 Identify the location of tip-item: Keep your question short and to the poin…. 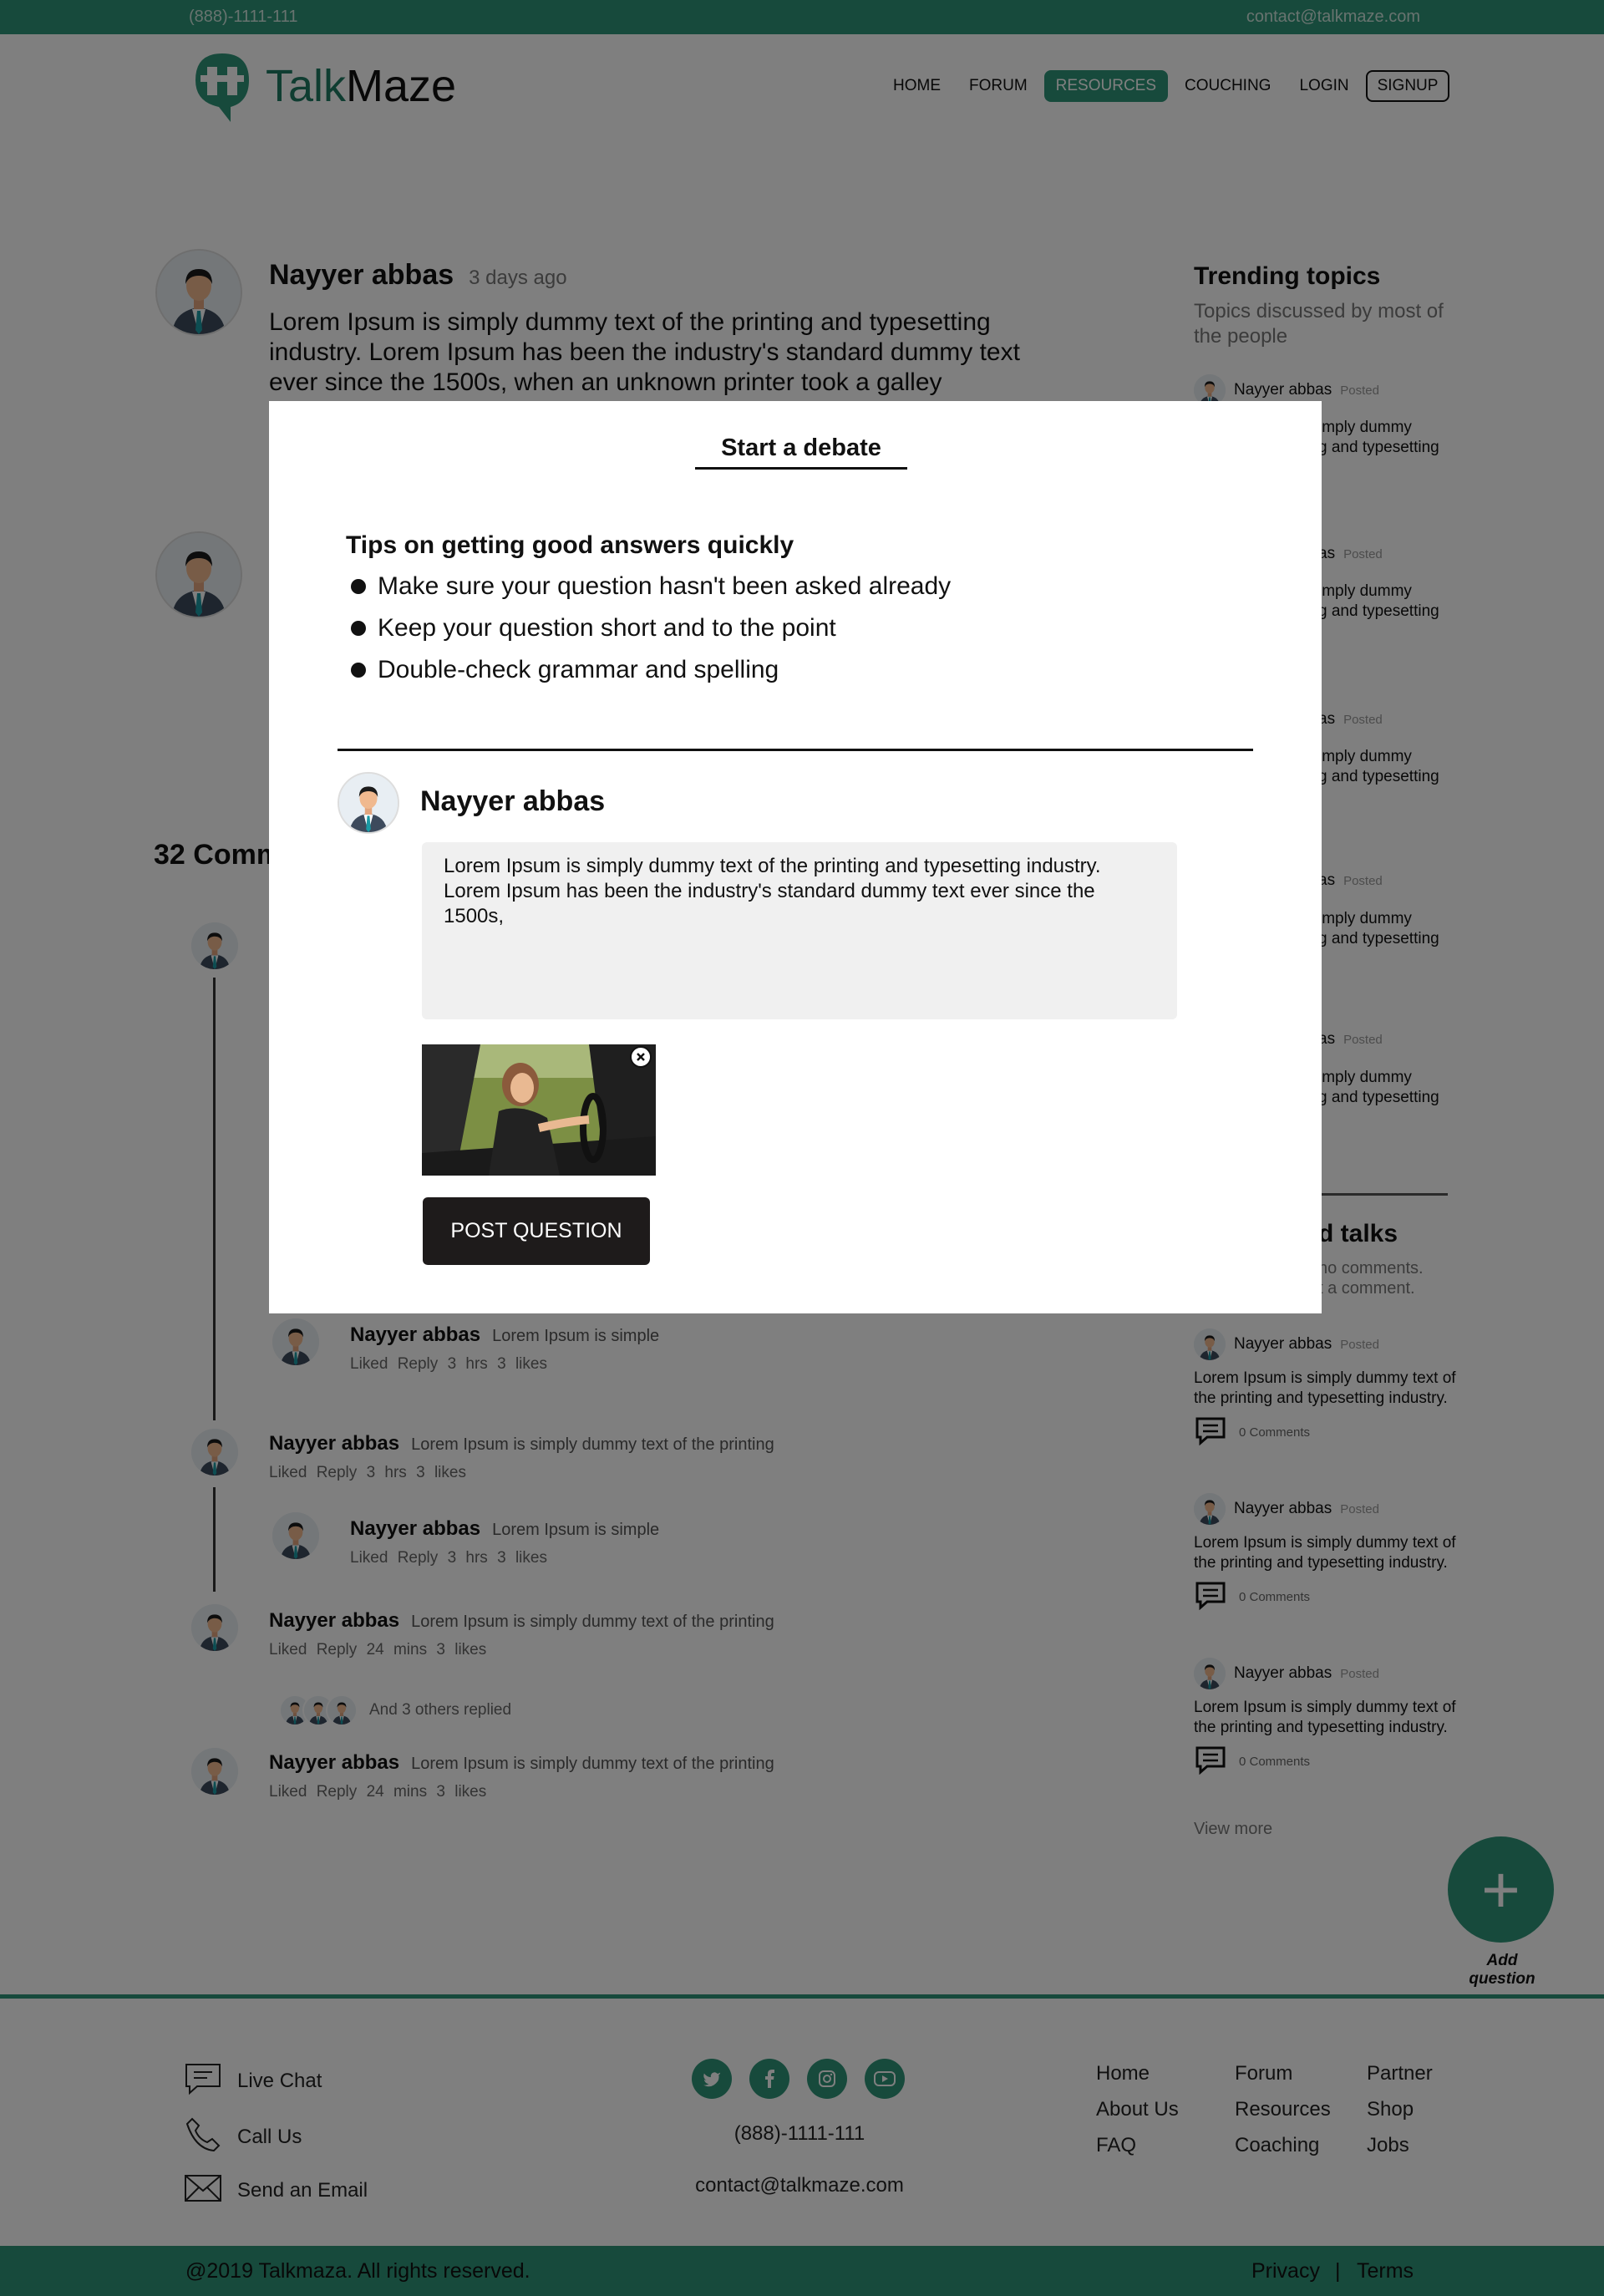
(594, 628).